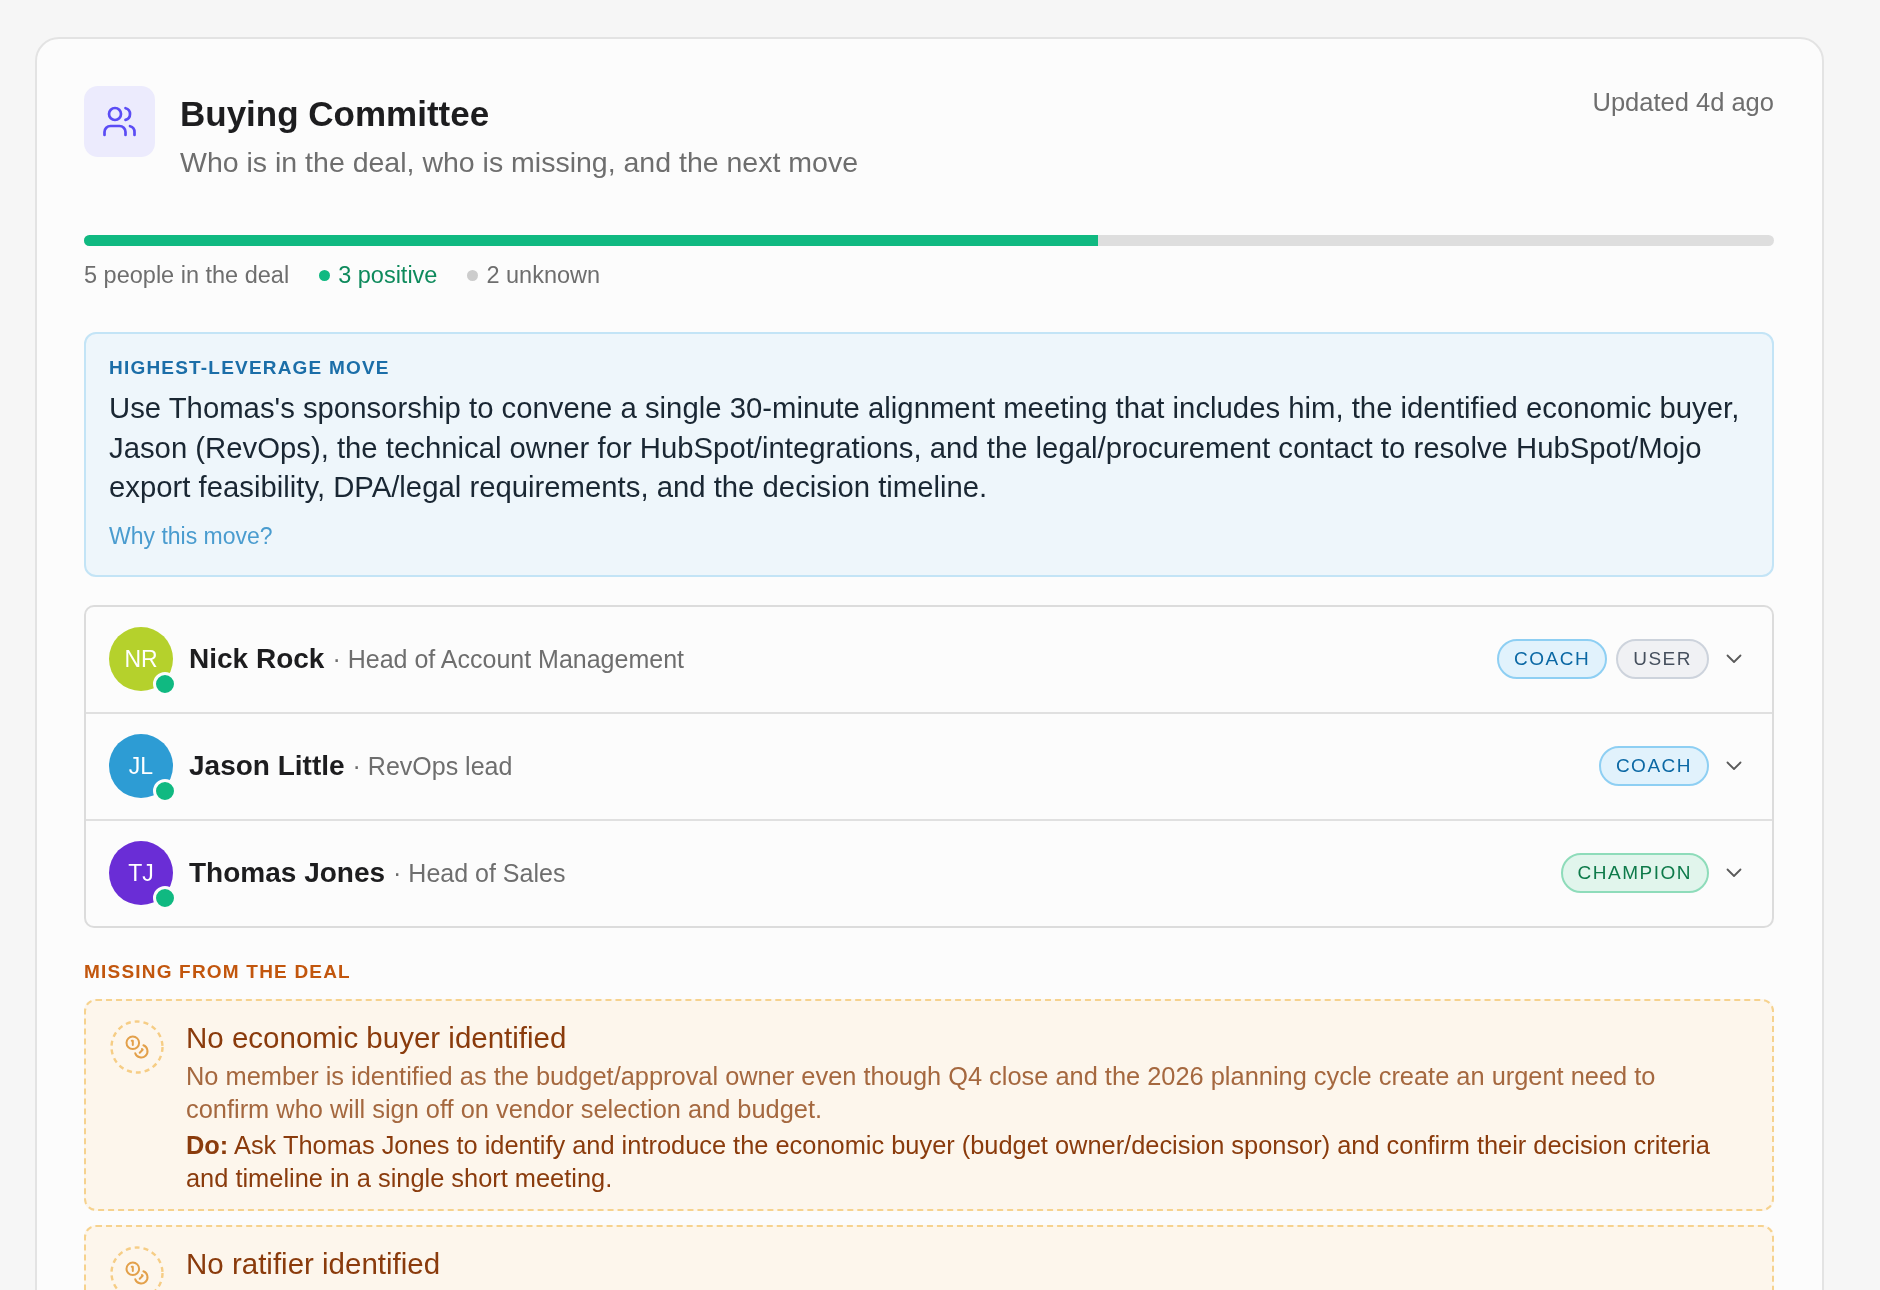 The width and height of the screenshot is (1880, 1290). Describe the element at coordinates (925, 447) in the screenshot. I see `move-text: Use Thomas's sponsorship to convene a single 30-minute alignment meeting that includes him, the identified economic buyer, Jason (RevOps), the technical owner for HubSpot/integrations, and the legal/procurement contact to resolve HubSpot/Mojo export feasibility, DPA/legal requirements, and the decision timeline.` at that location.